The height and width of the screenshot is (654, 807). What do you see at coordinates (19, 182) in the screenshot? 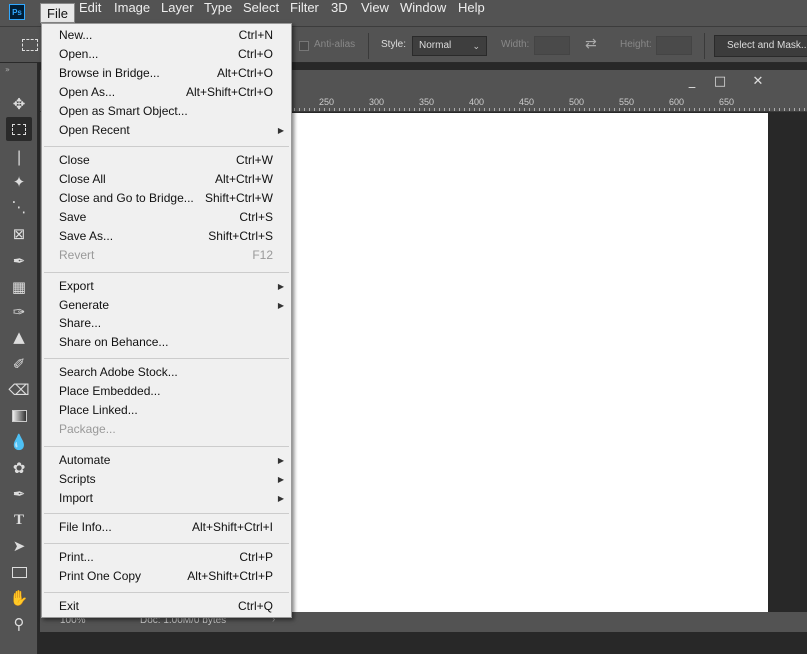
I see `magic-wand-icon: ✦` at bounding box center [19, 182].